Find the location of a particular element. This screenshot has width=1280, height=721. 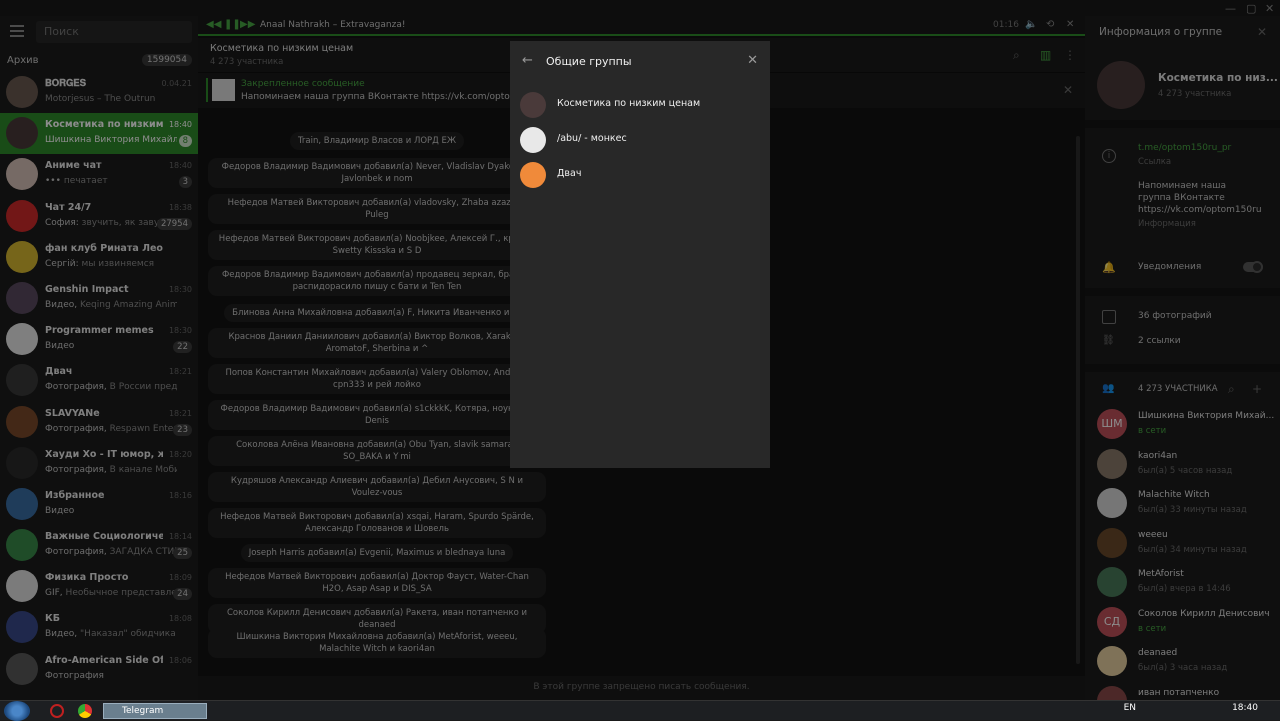

common-group-item: /abu/ - монкес is located at coordinates (640, 140).